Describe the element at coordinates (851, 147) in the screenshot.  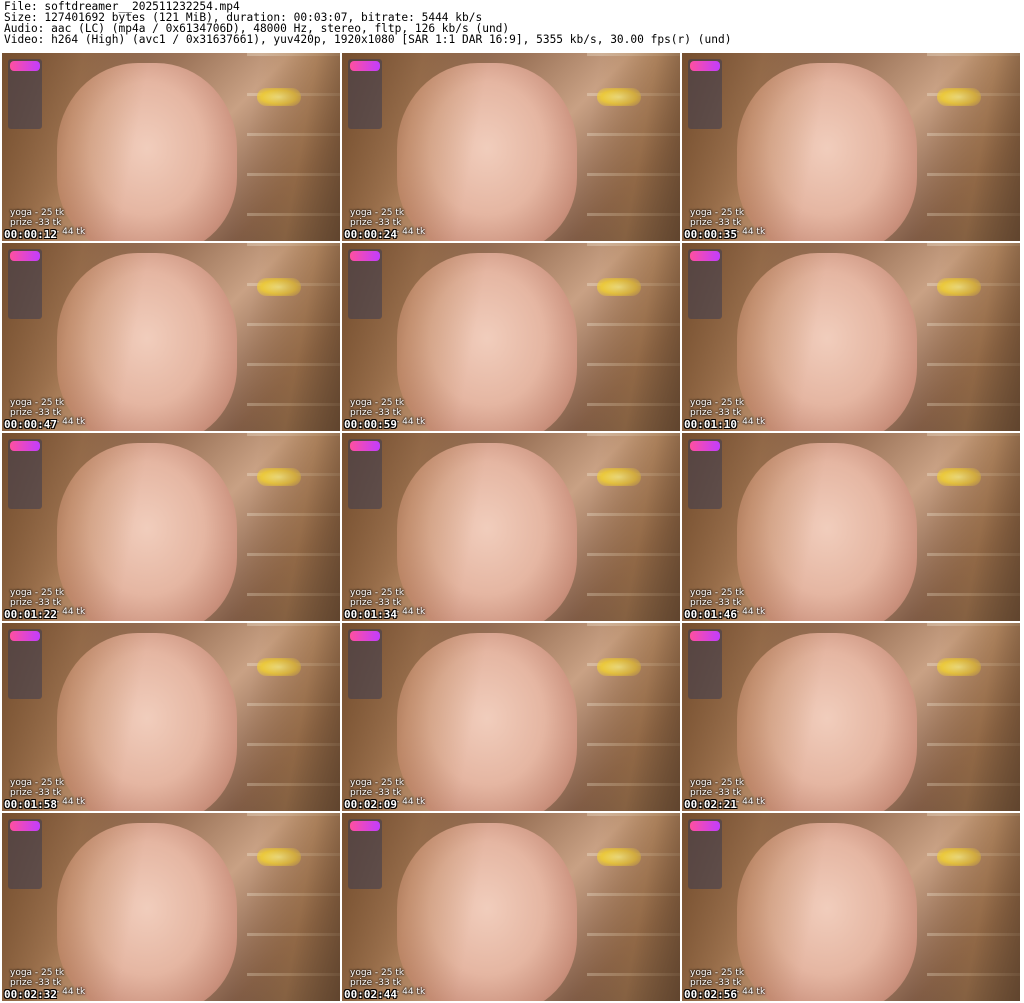
I see `video-thumbnail: yoga - 25 tk prize -33 tk - 44 tk 00:00:35` at that location.